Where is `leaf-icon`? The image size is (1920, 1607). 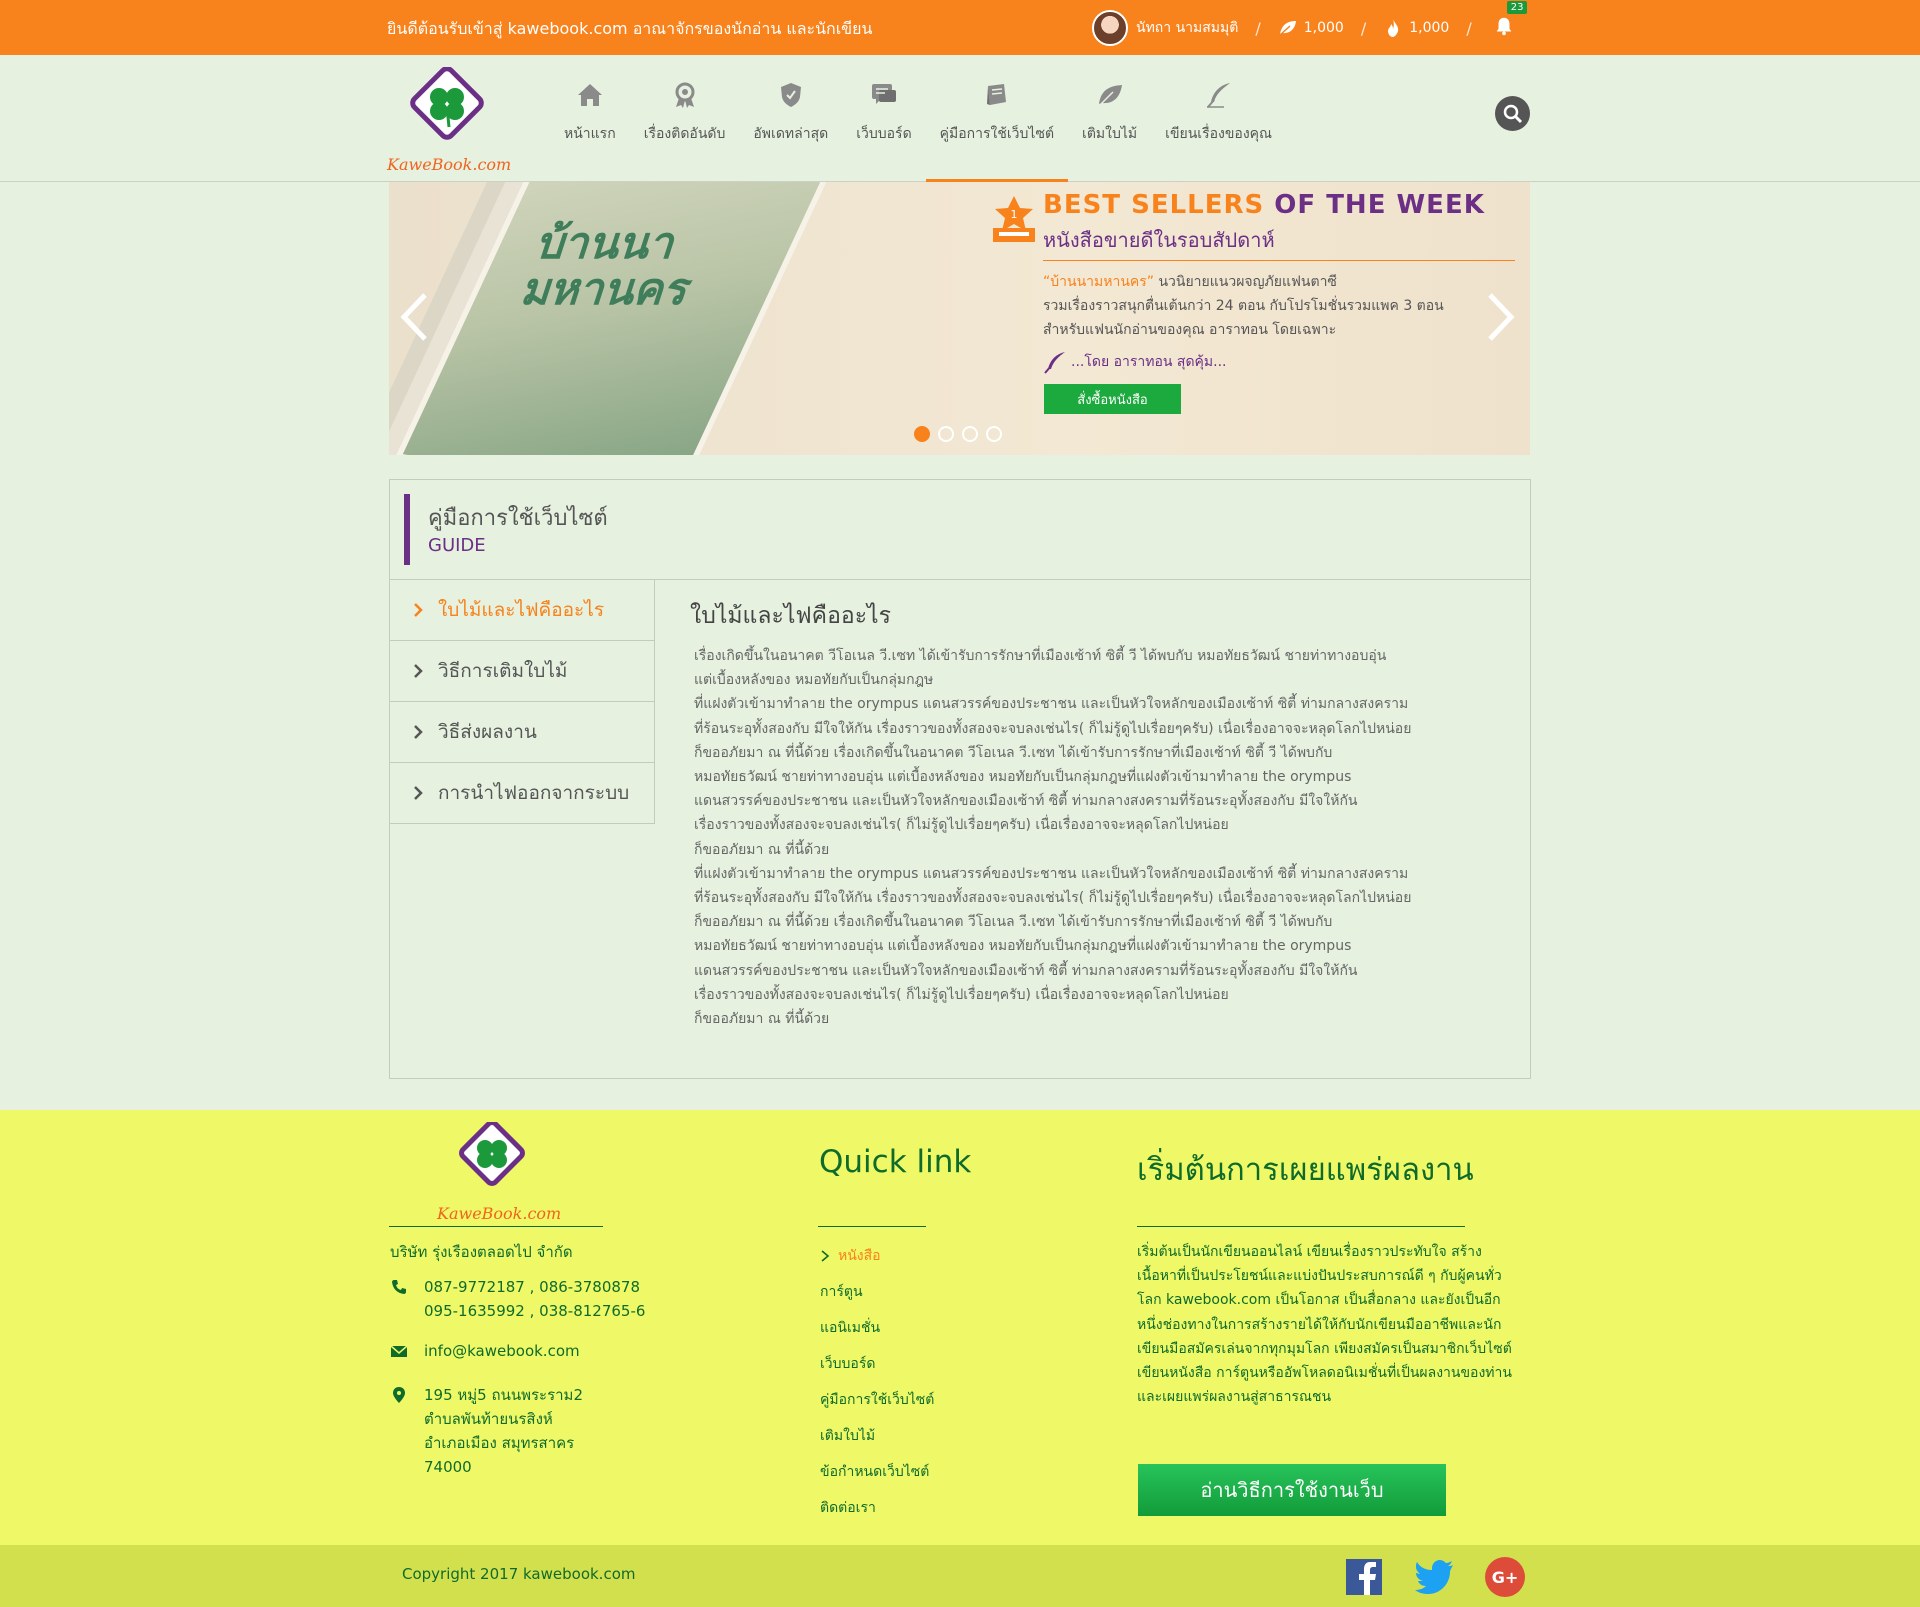
leaf-icon is located at coordinates (1287, 28).